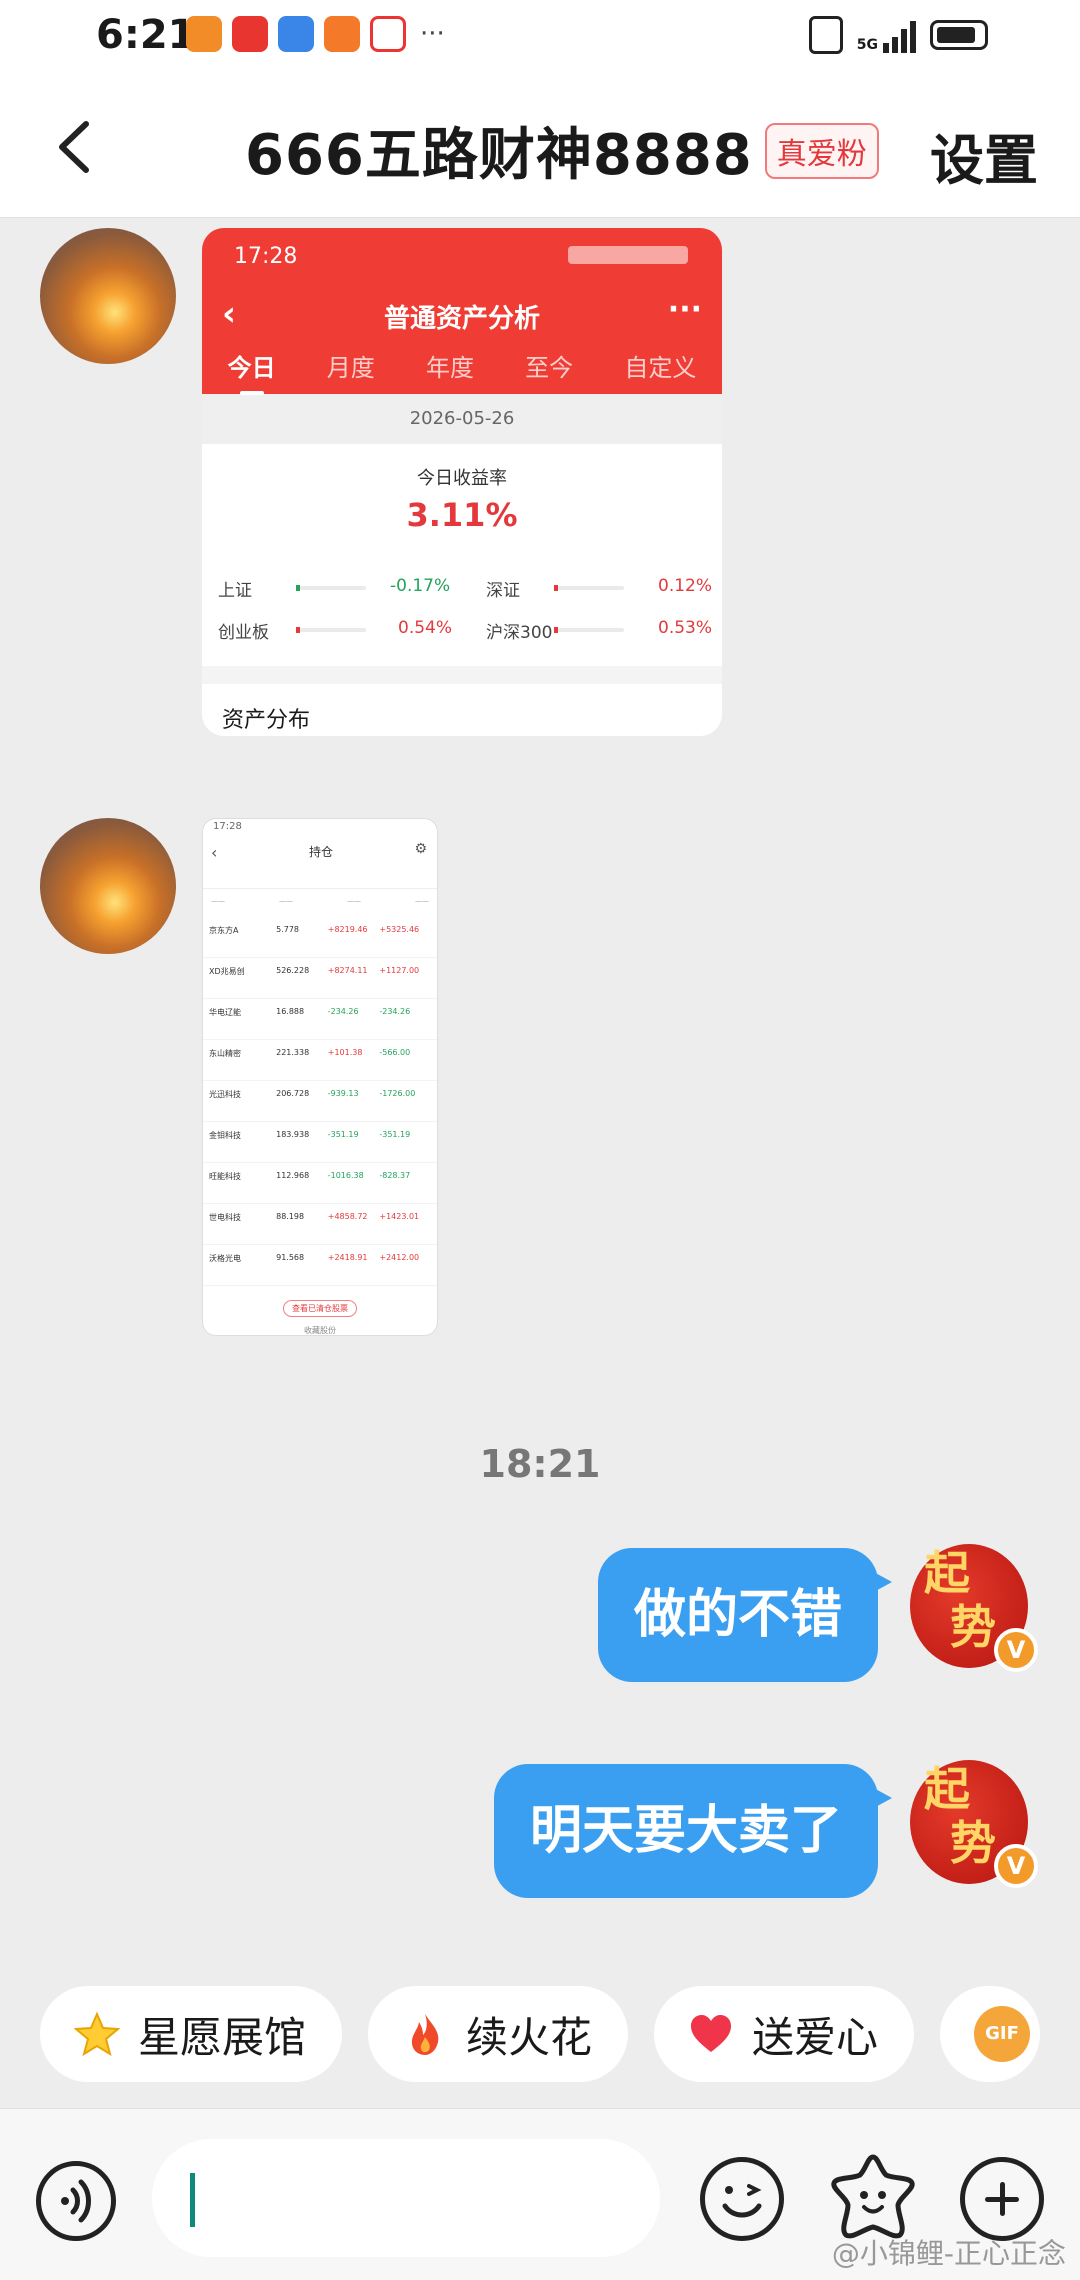 The image size is (1080, 2280). What do you see at coordinates (227, 826) in the screenshot?
I see `holdings-time: 17:28` at bounding box center [227, 826].